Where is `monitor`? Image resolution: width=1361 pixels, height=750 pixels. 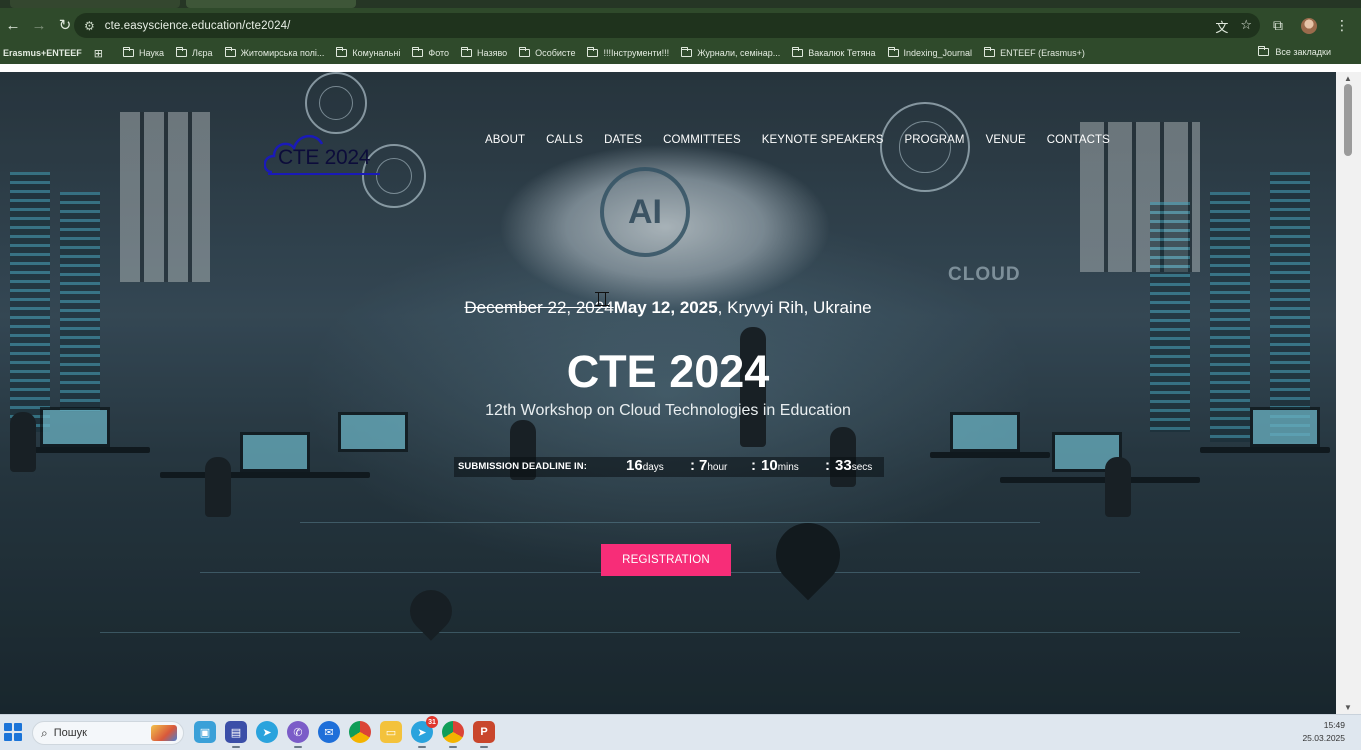 monitor is located at coordinates (275, 452).